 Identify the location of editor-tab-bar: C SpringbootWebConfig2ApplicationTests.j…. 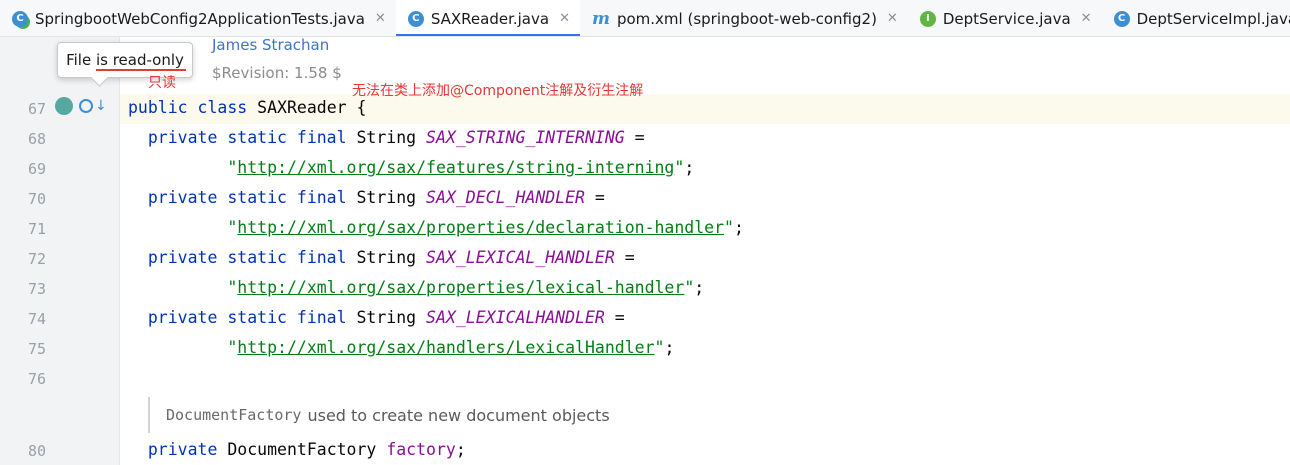
(645, 18).